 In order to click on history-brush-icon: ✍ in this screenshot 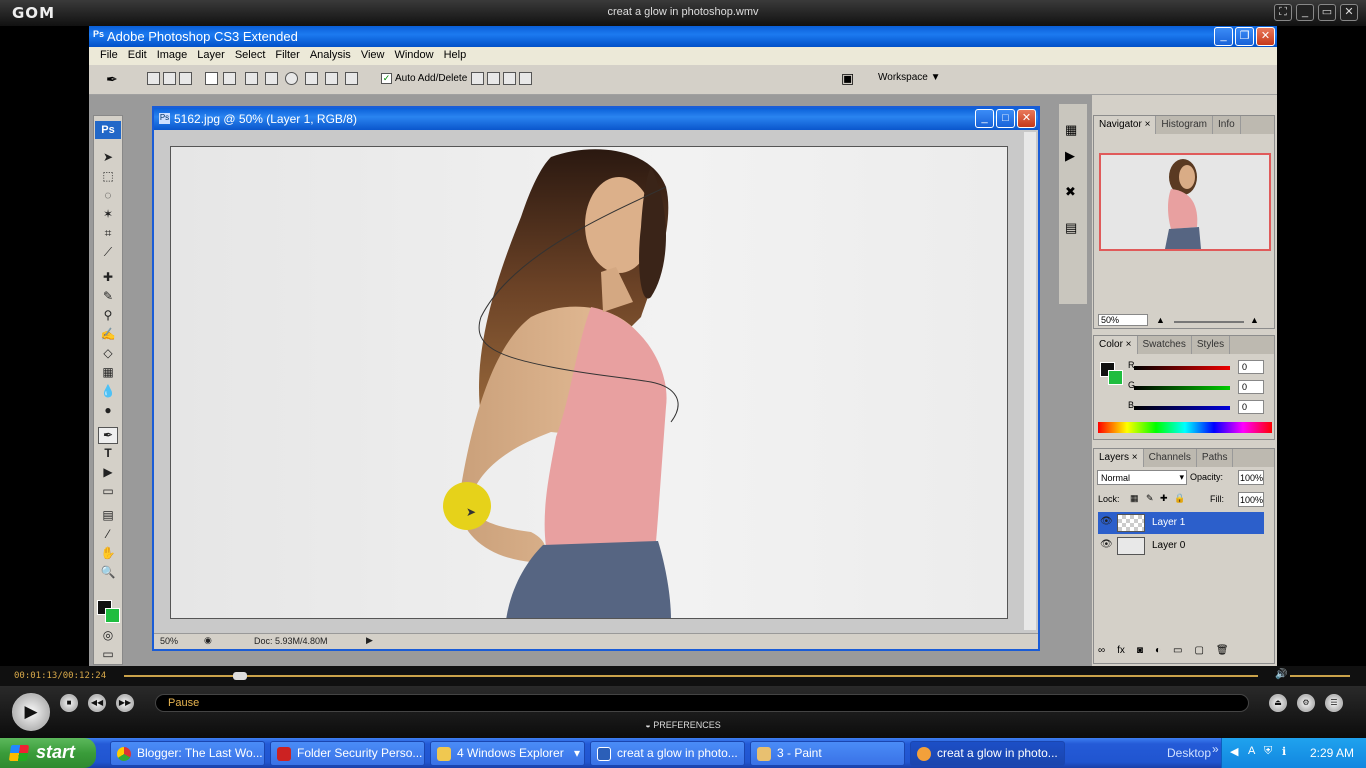, I will do `click(108, 335)`.